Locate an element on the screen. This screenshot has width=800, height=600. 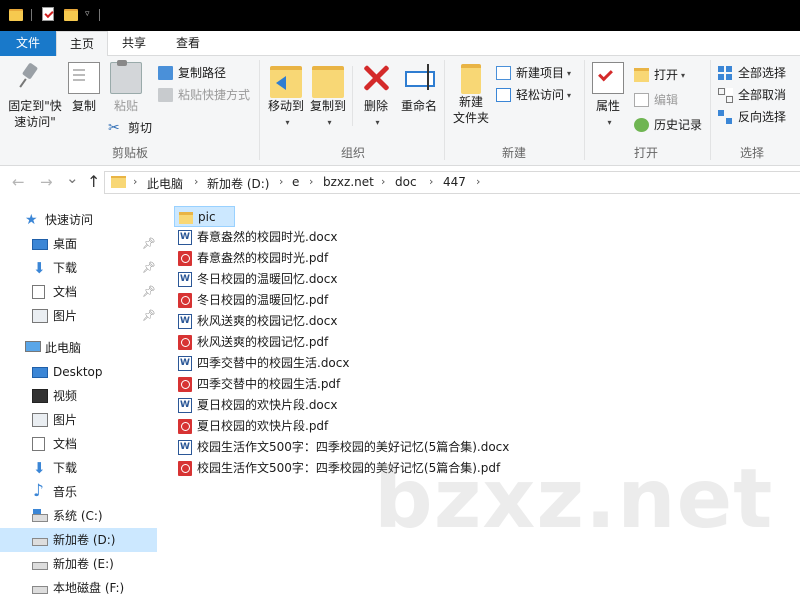
pdf-icon is located at coordinates (185, 468).